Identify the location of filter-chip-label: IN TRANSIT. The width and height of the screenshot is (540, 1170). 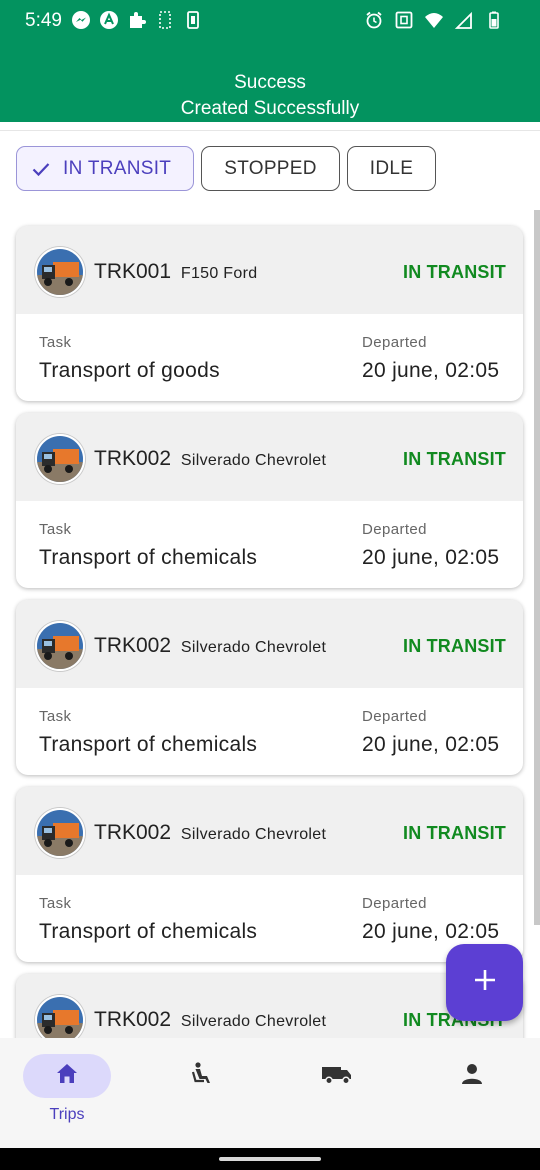
(117, 168).